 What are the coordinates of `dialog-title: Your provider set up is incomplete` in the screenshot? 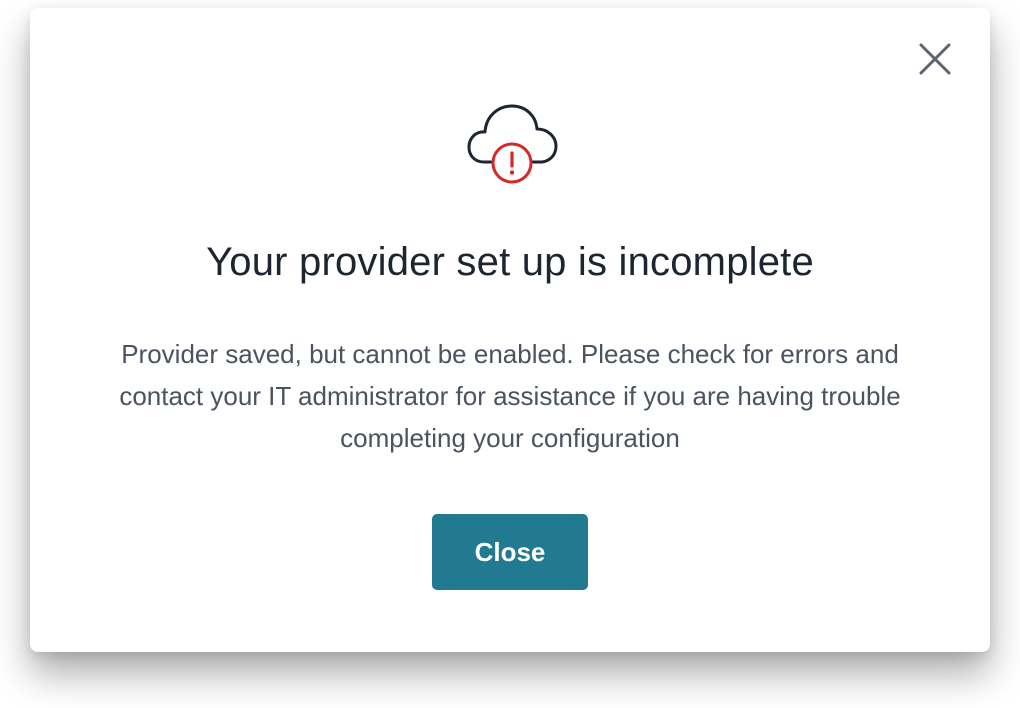 It's located at (510, 262).